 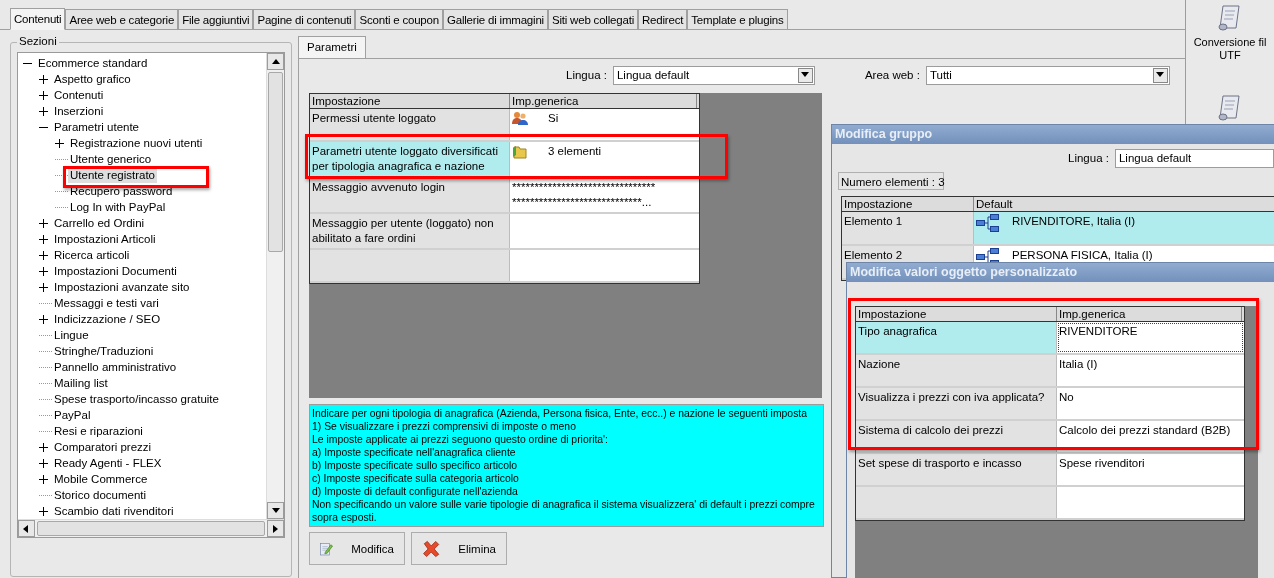 I want to click on description-line: d) Imposte di default configurate nell'azienda, so click(x=415, y=491).